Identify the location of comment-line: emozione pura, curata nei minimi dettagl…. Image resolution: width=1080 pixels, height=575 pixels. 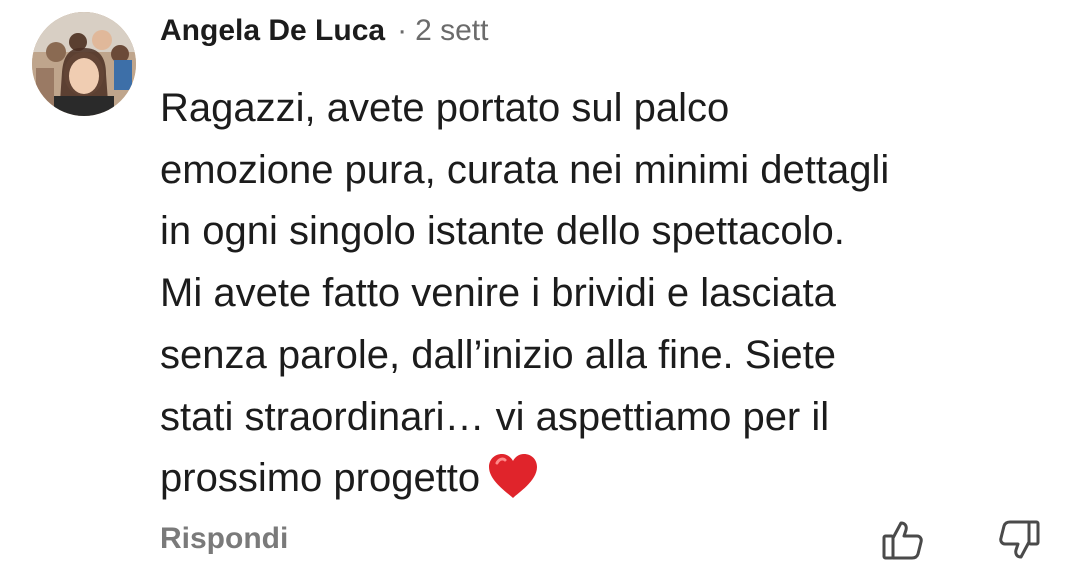
(525, 169).